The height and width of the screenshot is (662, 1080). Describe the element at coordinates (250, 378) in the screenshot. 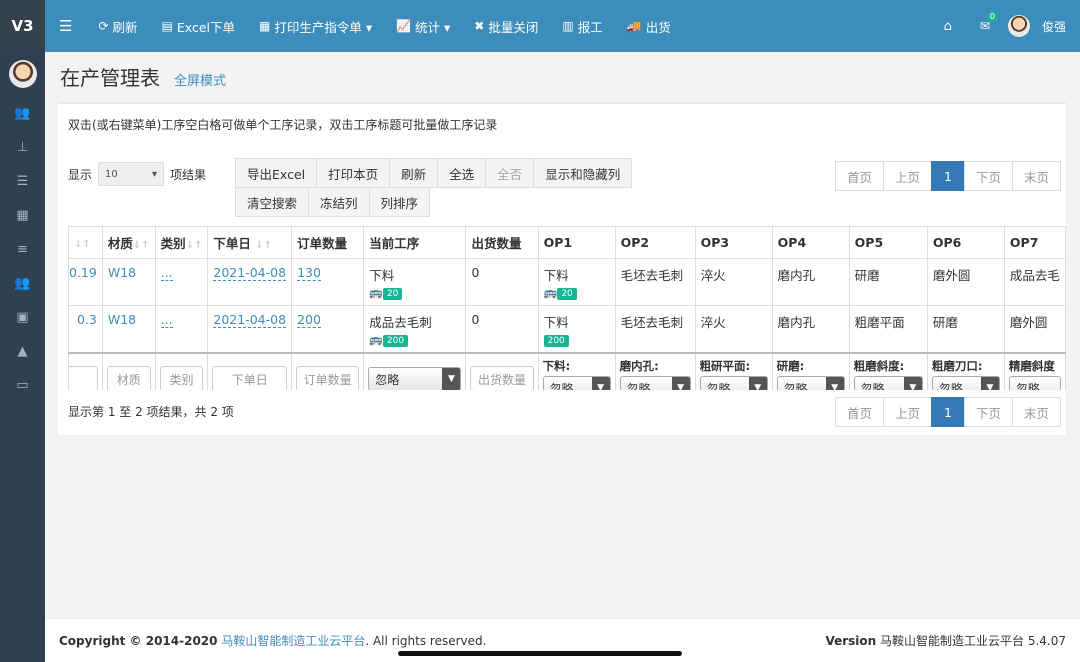

I see `filter-date-input: 下单日` at that location.